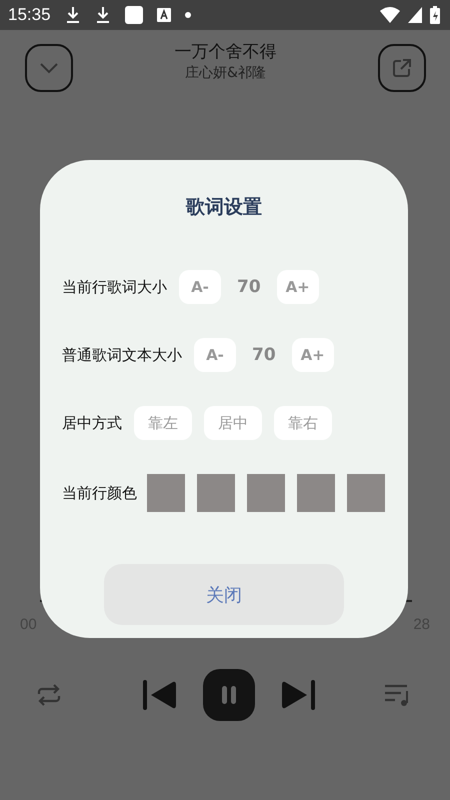 The height and width of the screenshot is (800, 450). Describe the element at coordinates (435, 15) in the screenshot. I see `battery-icon` at that location.